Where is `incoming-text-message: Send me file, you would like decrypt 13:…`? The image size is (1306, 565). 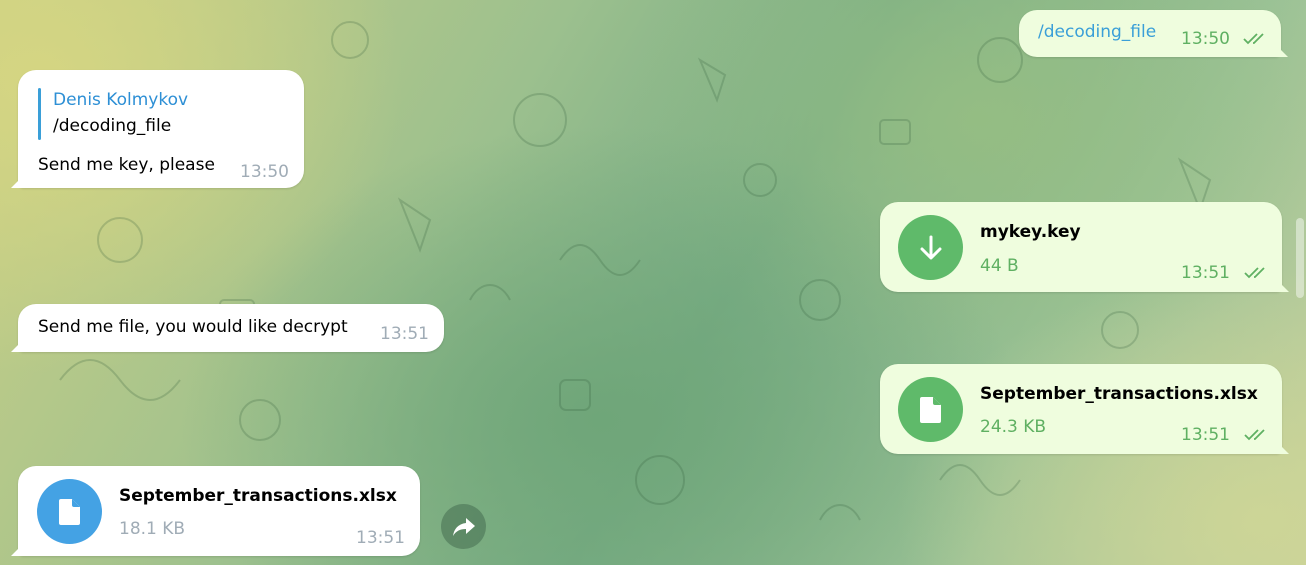 incoming-text-message: Send me file, you would like decrypt 13:… is located at coordinates (231, 328).